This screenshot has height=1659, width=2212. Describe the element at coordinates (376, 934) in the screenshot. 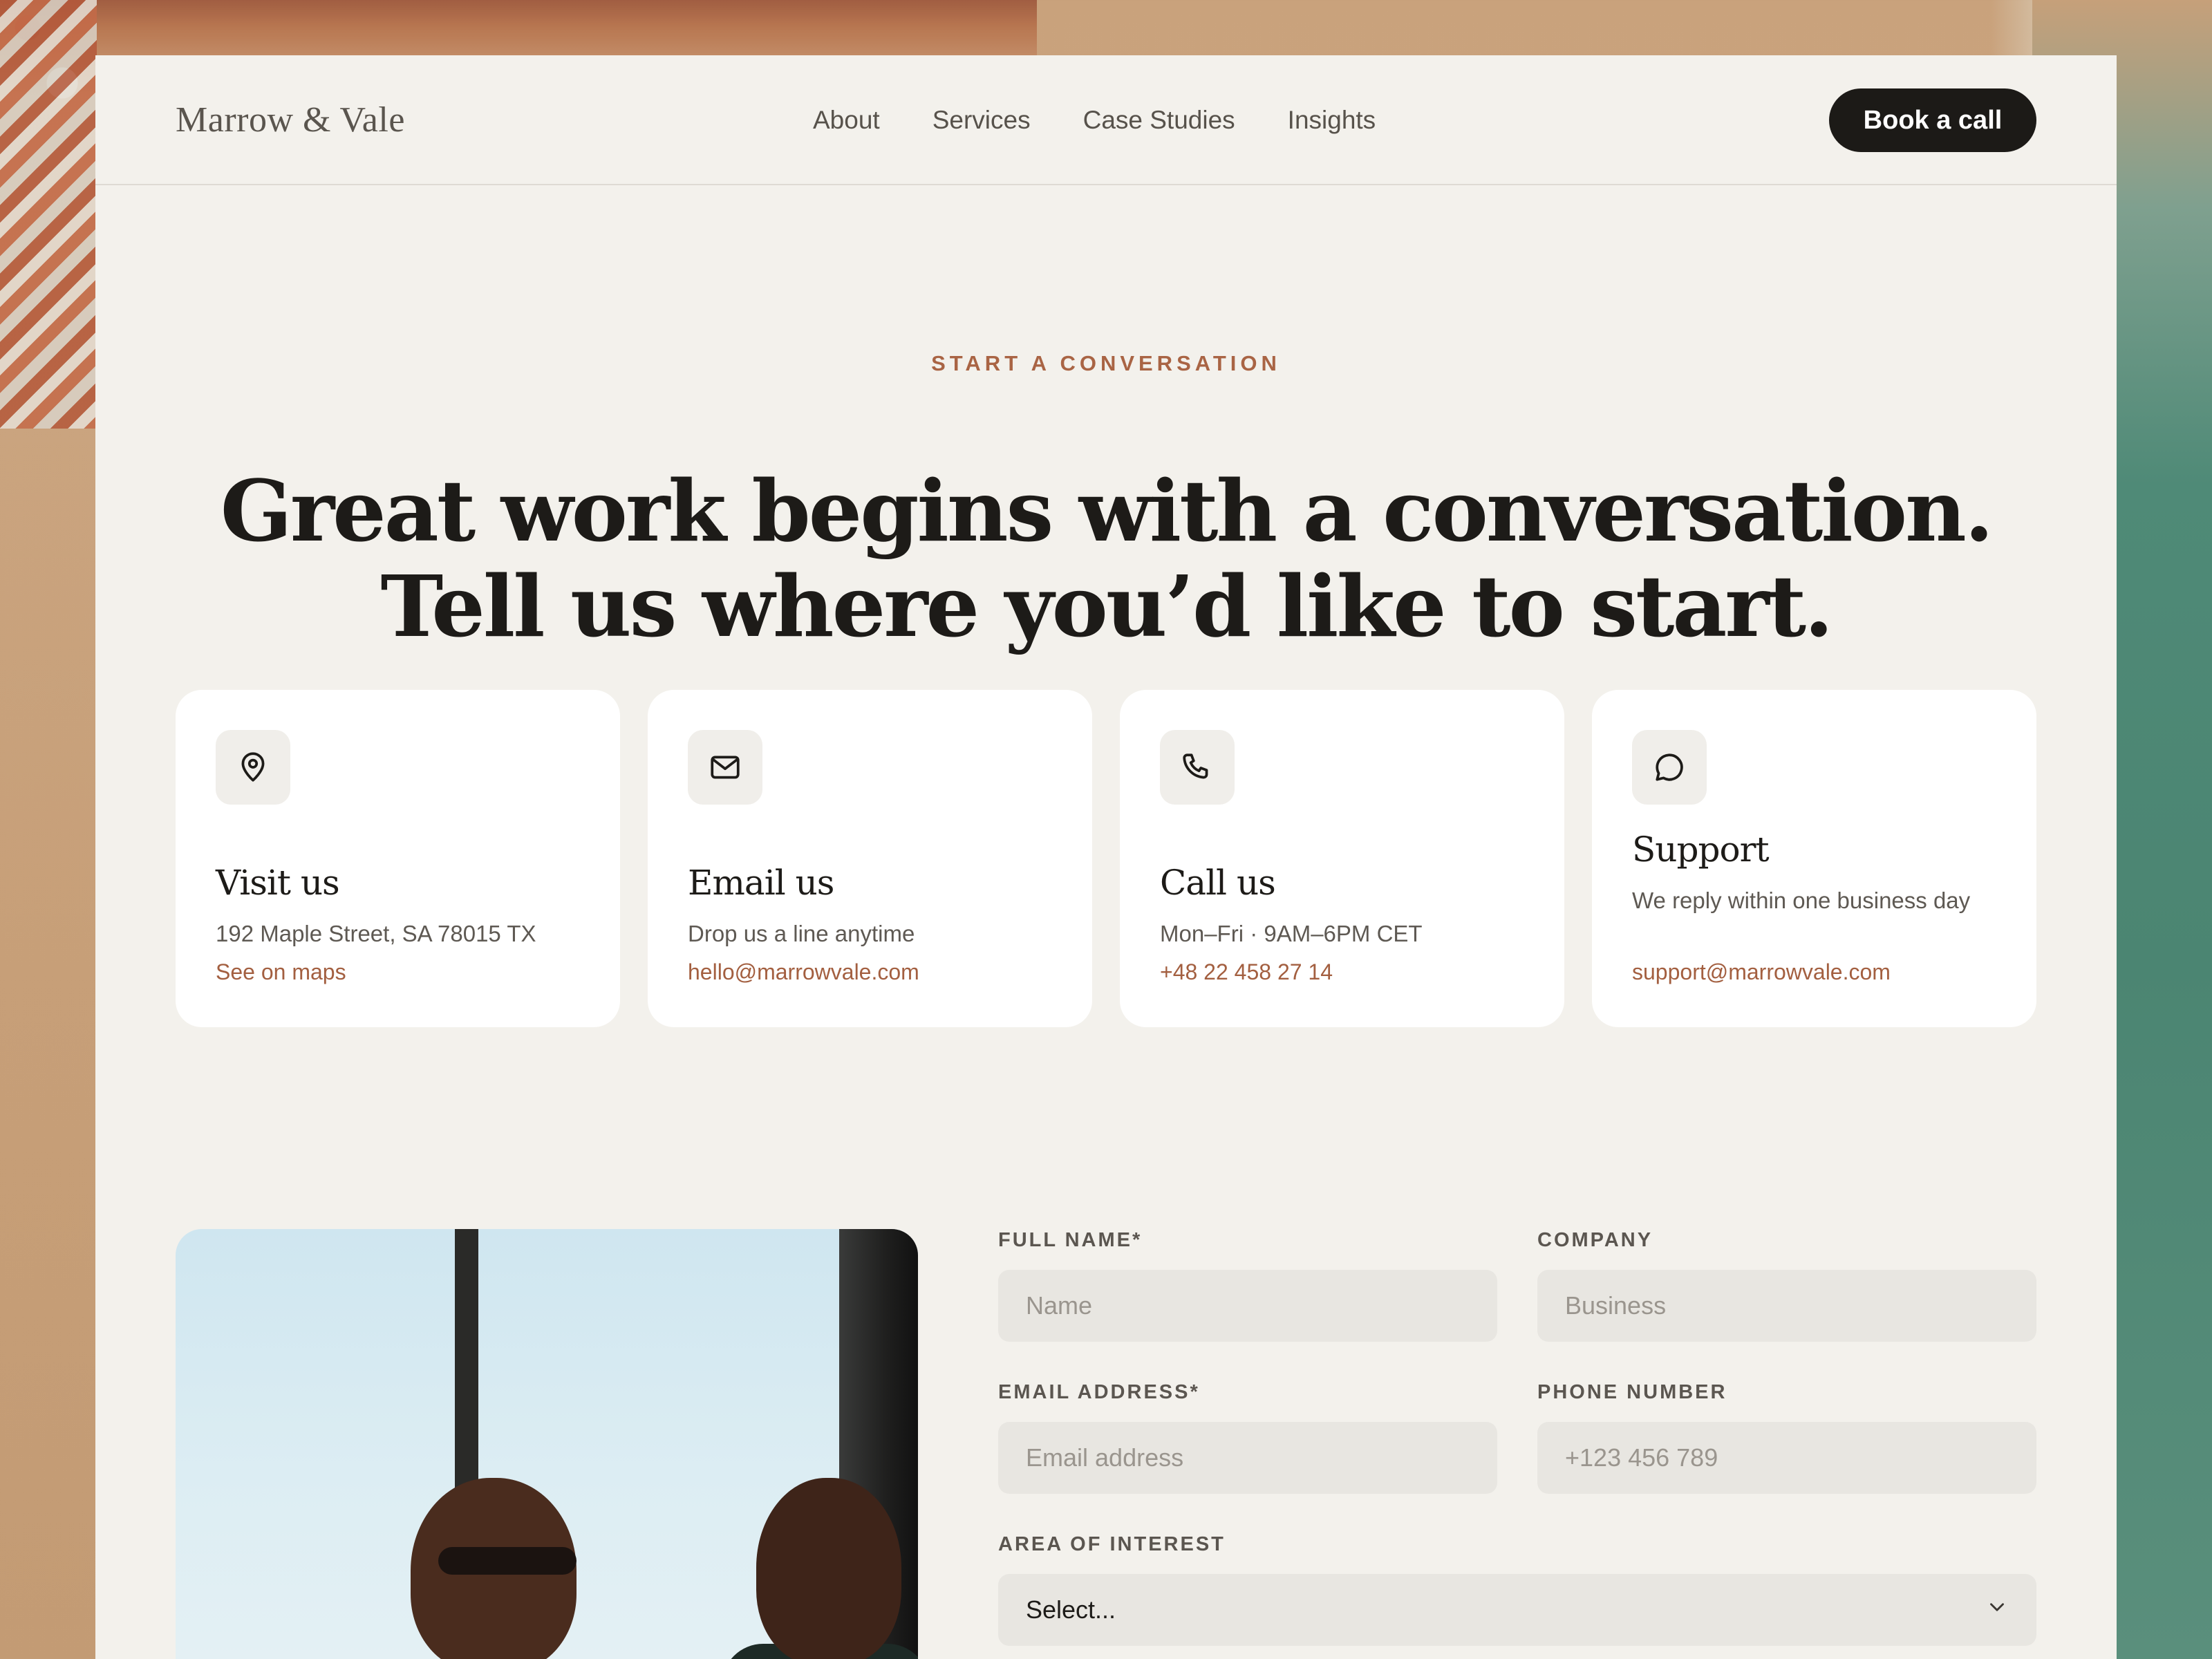

I see `card-description: 192 Maple Street, SA 78015 TX` at that location.